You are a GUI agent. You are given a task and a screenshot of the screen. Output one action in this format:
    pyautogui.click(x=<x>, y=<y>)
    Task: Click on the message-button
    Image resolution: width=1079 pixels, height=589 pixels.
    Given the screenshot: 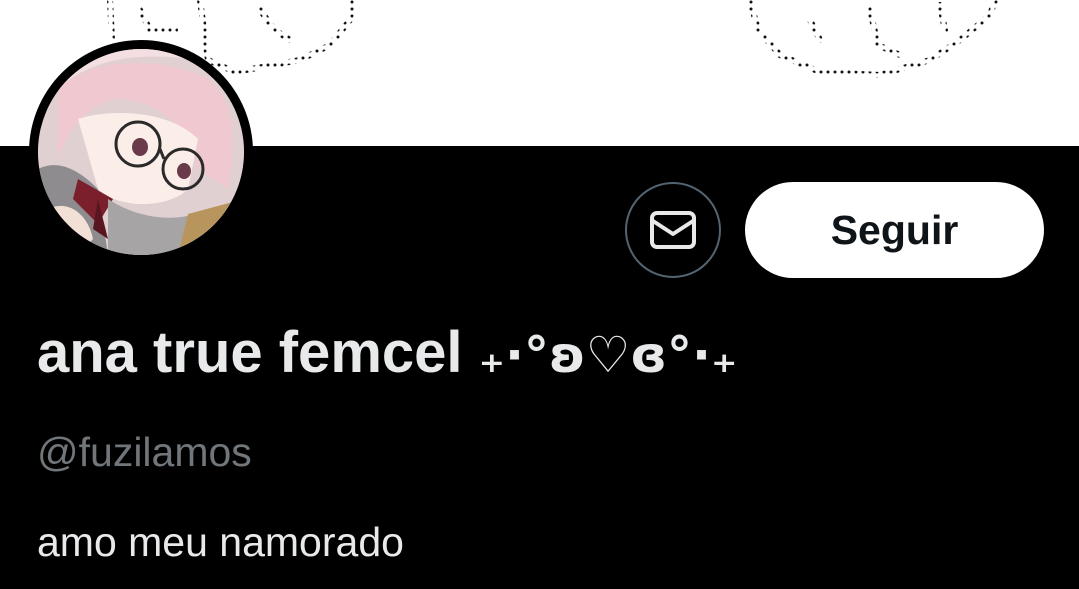 What is the action you would take?
    pyautogui.click(x=673, y=230)
    